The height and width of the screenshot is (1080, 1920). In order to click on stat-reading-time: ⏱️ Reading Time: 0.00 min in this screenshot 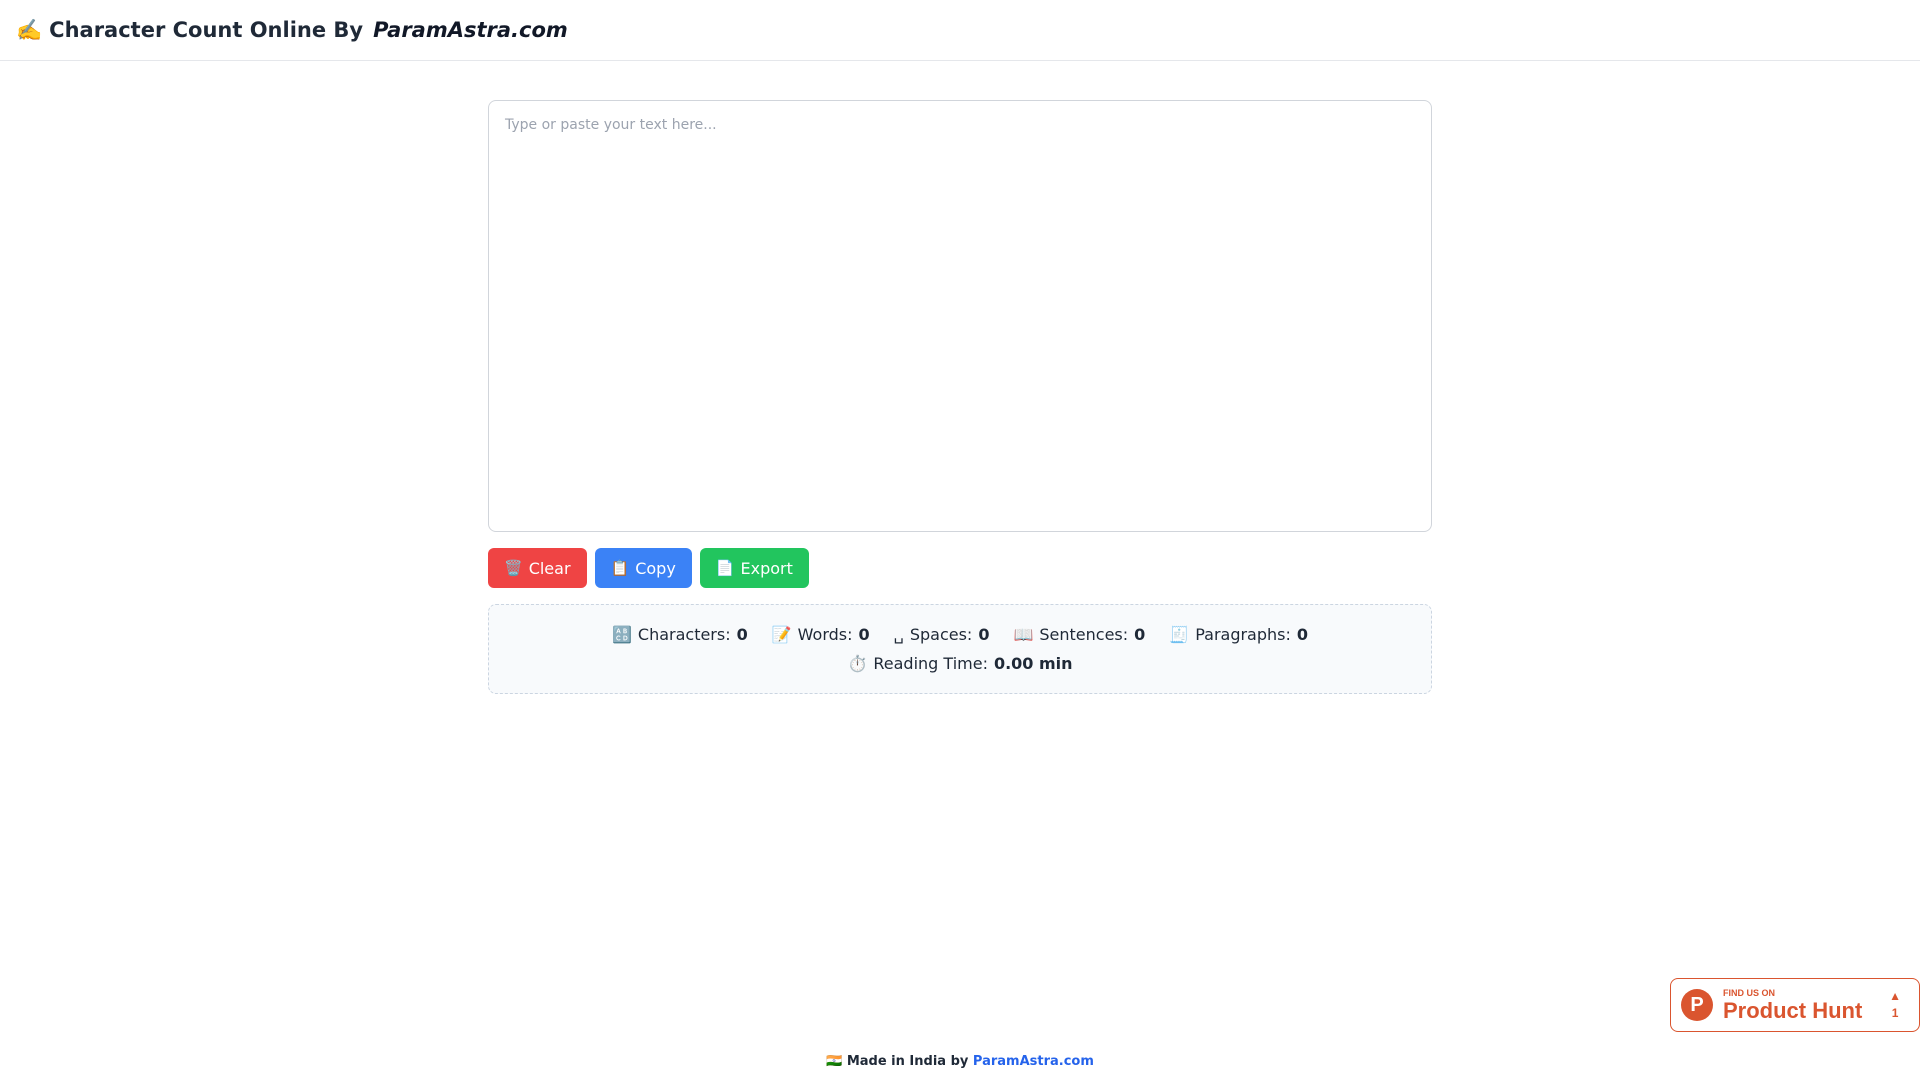, I will do `click(959, 663)`.